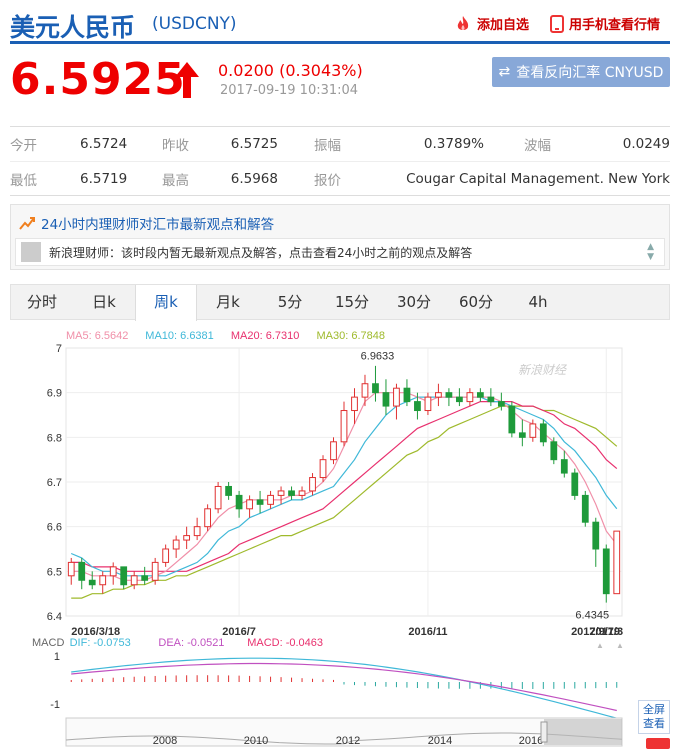 The height and width of the screenshot is (749, 692). I want to click on advisor-scroll-control: ▲ ▼, so click(650, 252).